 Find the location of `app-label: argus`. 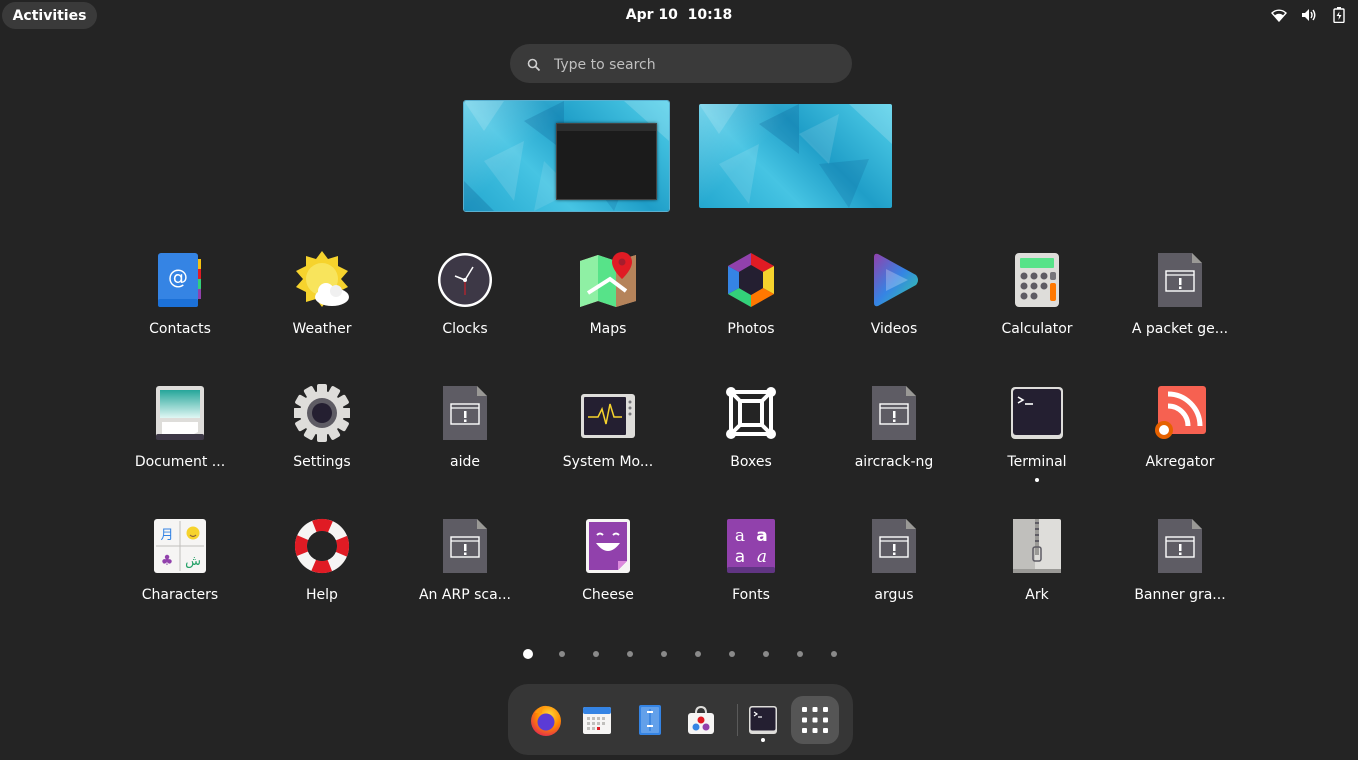

app-label: argus is located at coordinates (894, 595).